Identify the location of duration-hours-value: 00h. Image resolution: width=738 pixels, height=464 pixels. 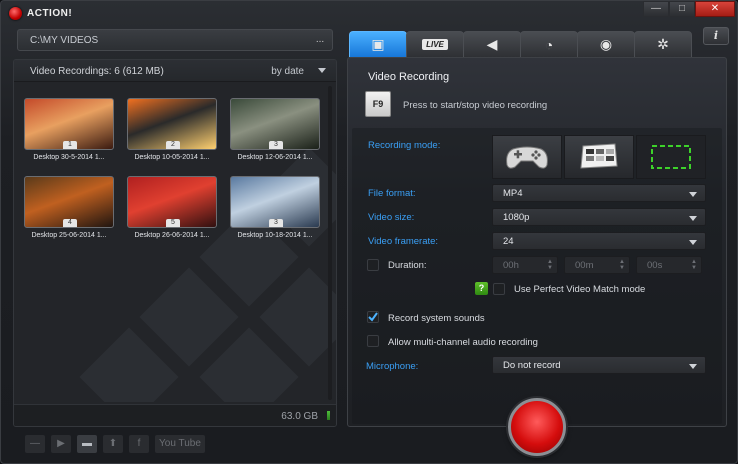
(511, 265).